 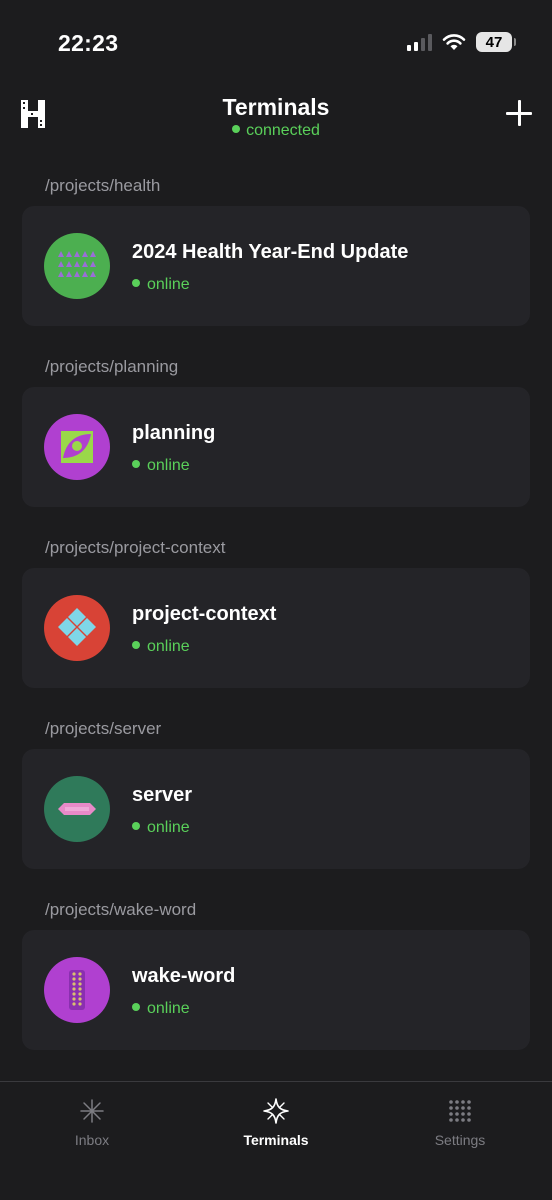 I want to click on cellular-signal-icon, so click(x=419, y=42).